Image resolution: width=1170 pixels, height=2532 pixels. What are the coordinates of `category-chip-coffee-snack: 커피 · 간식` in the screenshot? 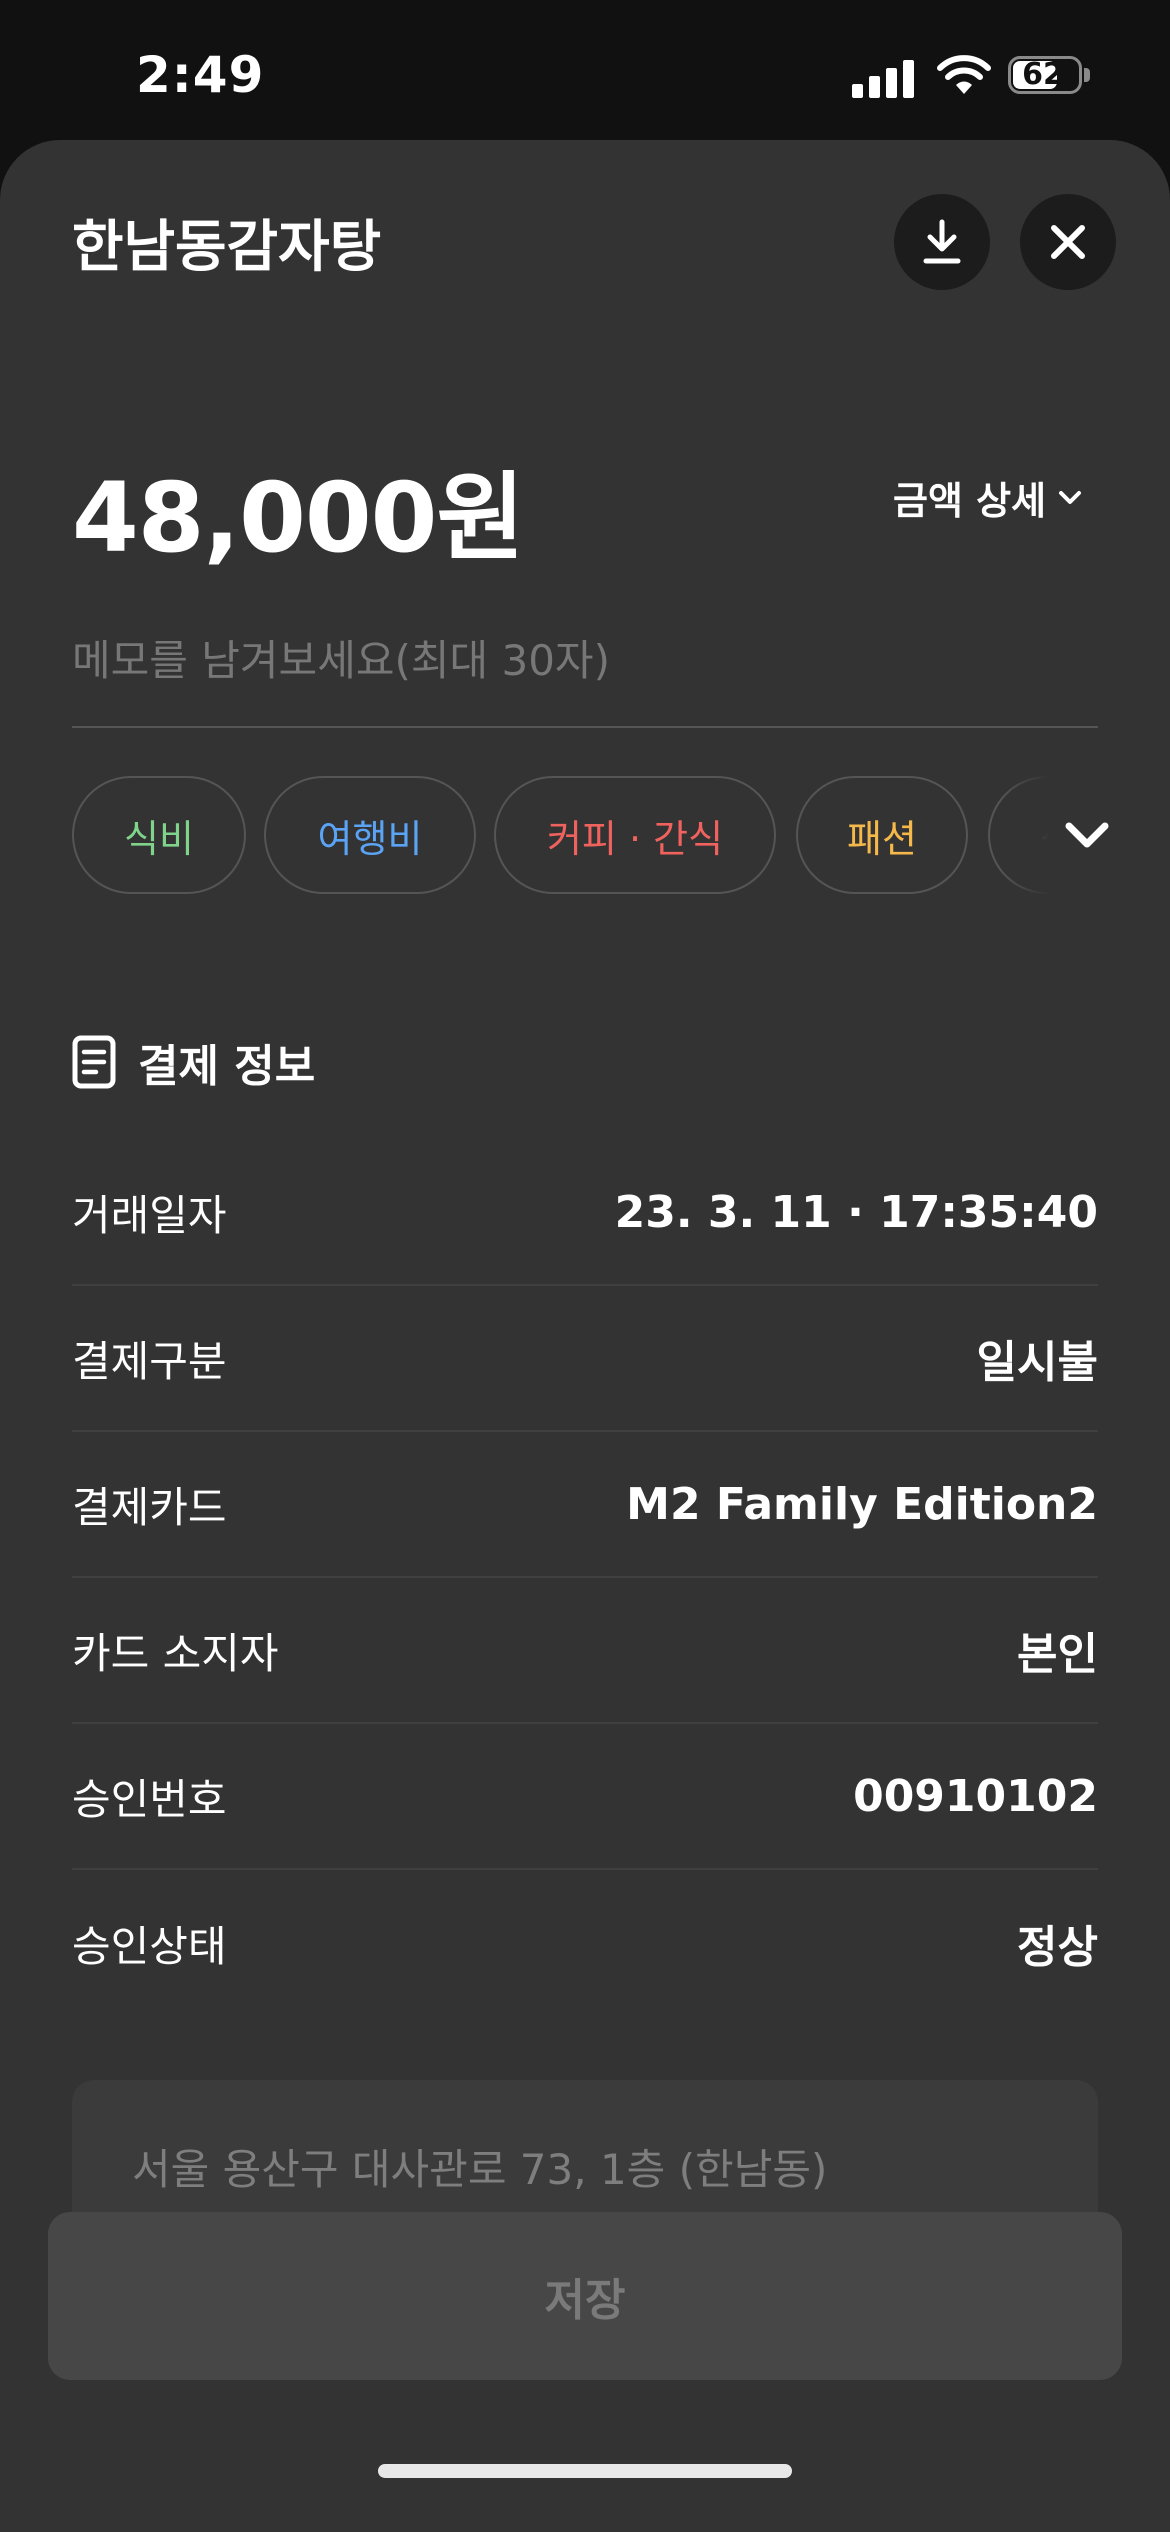 It's located at (635, 835).